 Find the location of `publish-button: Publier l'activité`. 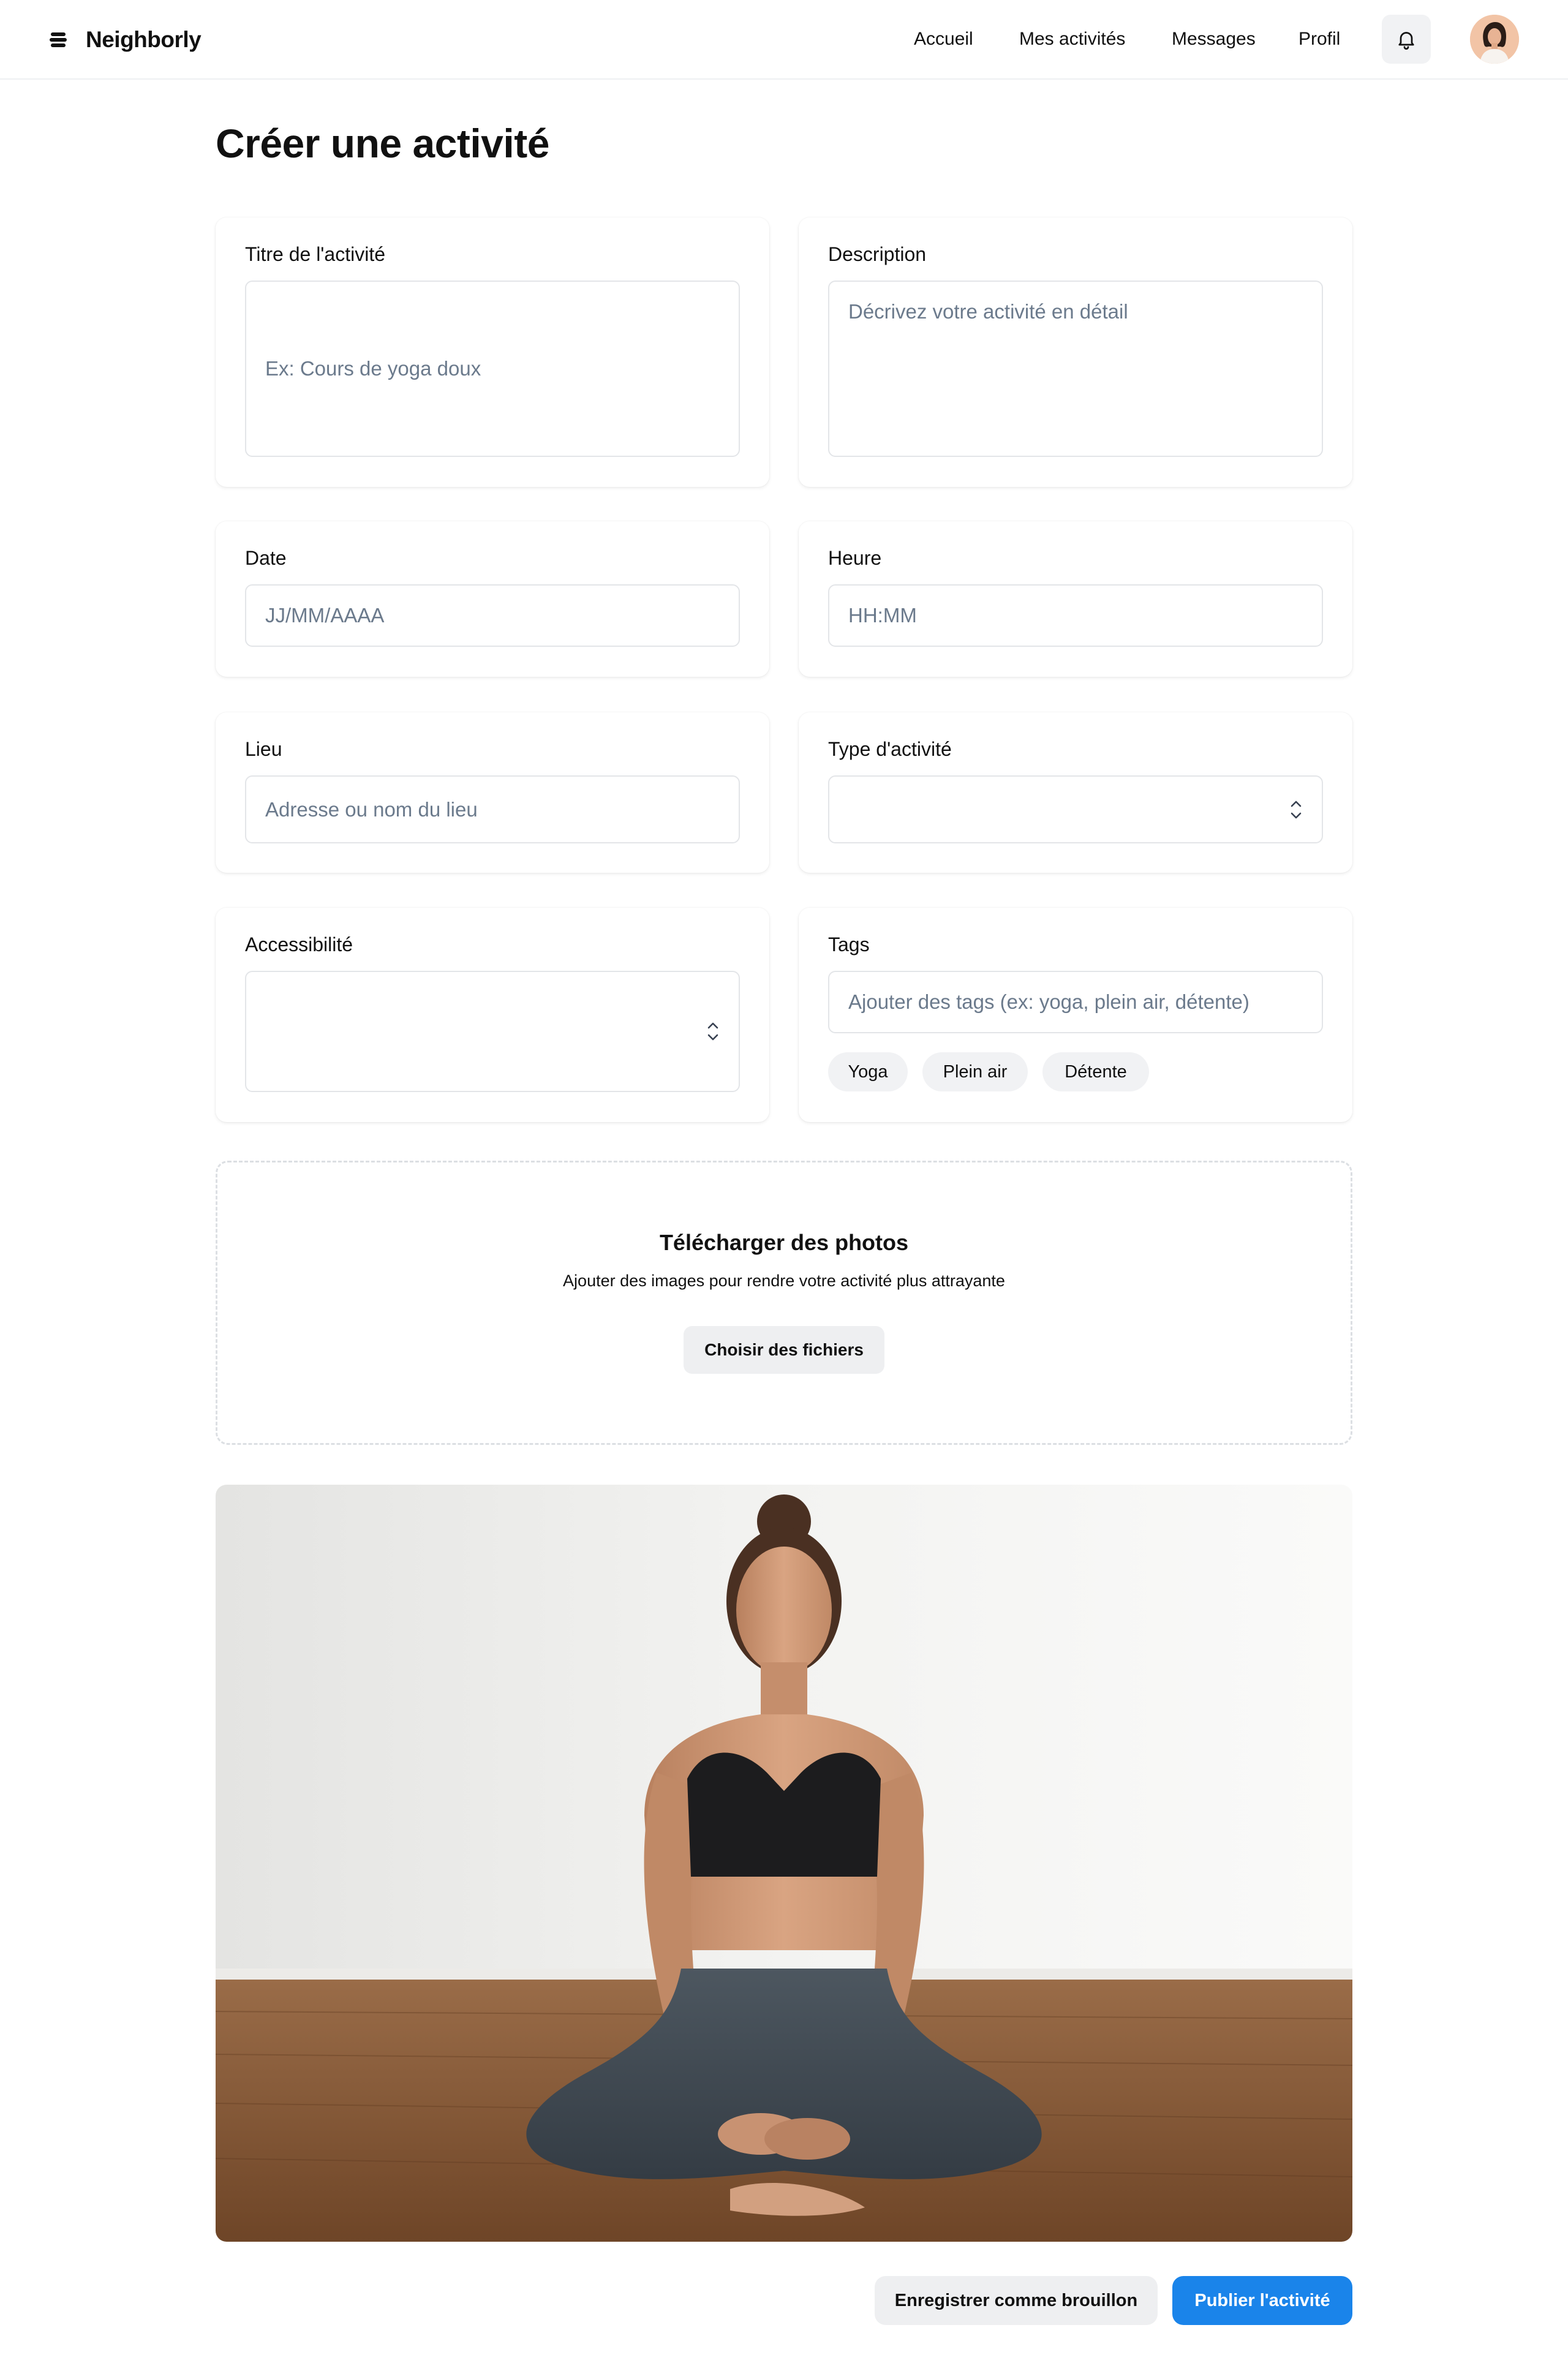

publish-button: Publier l'activité is located at coordinates (1262, 2300).